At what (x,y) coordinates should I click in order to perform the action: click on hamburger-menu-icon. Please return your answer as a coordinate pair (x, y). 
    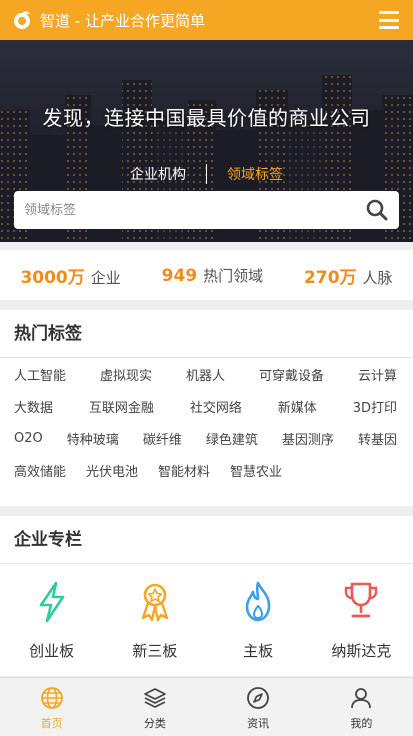
    Looking at the image, I should click on (389, 20).